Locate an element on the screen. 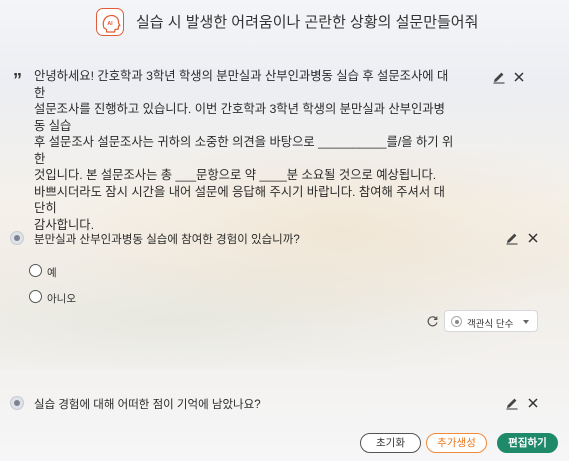 This screenshot has width=569, height=461. prompt-header: AI 실습 시 발생한 어려움이나 곤란한 상황의 설문만들어줘 is located at coordinates (284, 22).